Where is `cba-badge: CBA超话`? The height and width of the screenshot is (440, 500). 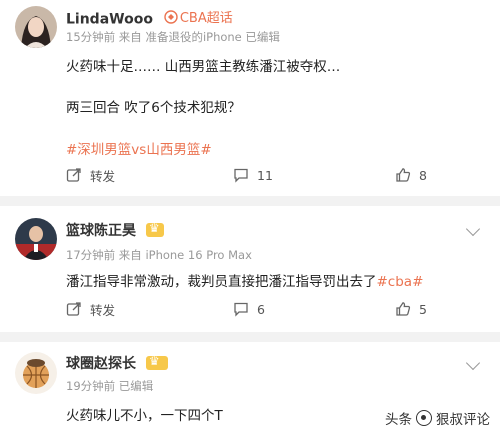
cba-badge: CBA超话 is located at coordinates (198, 16).